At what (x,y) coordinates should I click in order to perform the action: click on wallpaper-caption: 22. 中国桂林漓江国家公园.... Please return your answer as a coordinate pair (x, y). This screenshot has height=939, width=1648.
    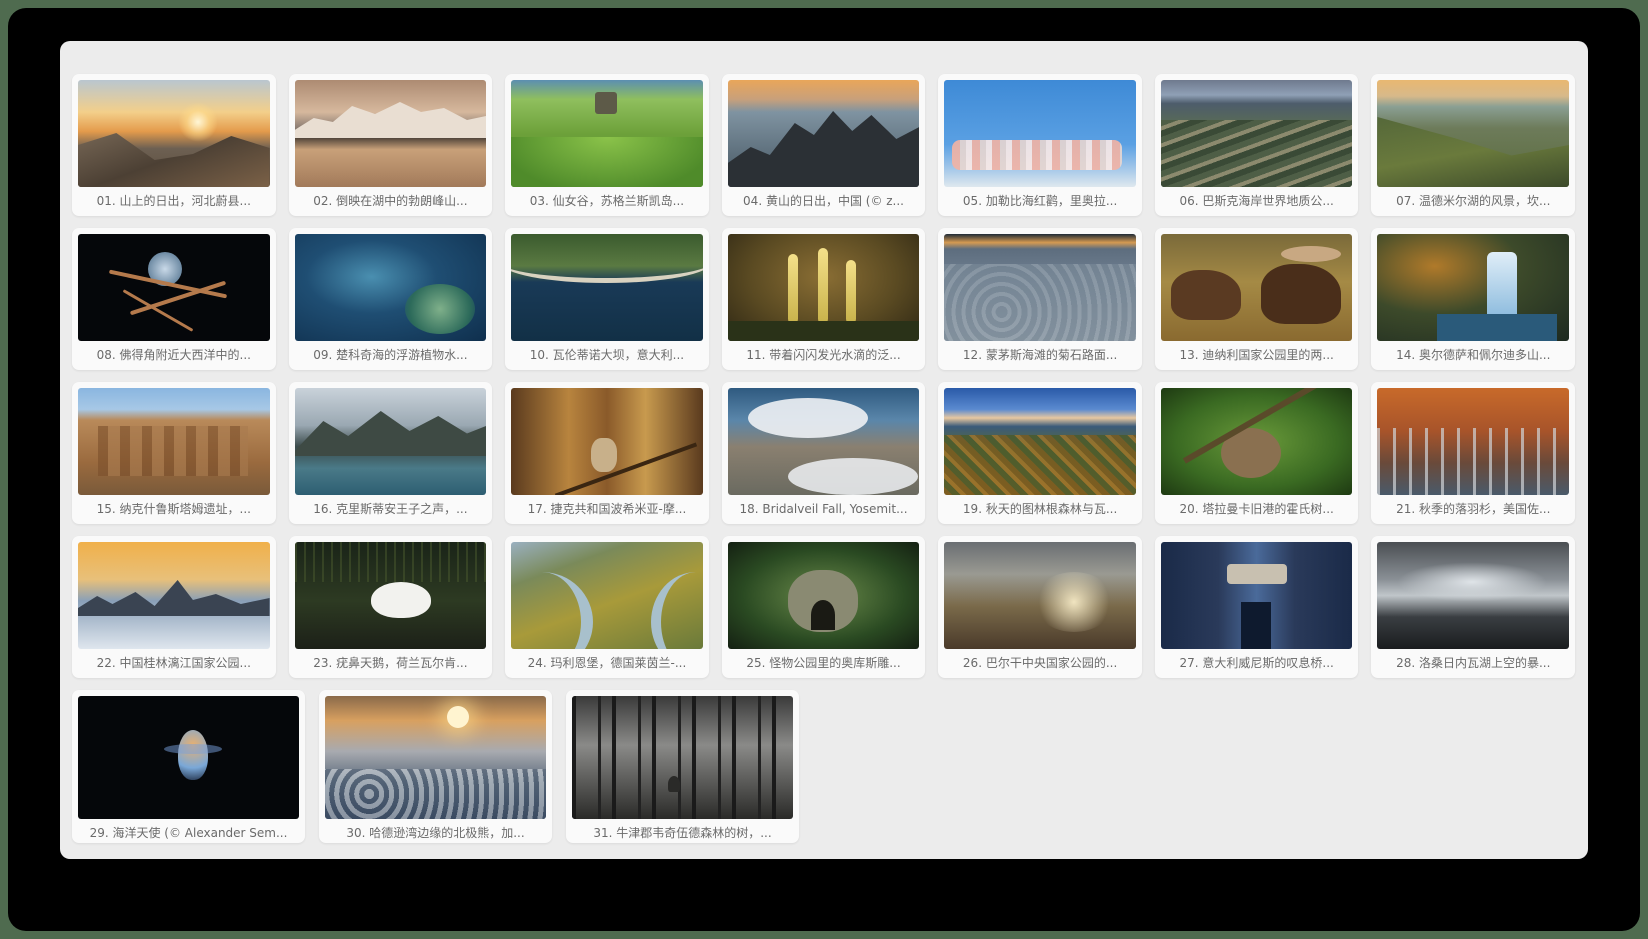
    Looking at the image, I should click on (173, 663).